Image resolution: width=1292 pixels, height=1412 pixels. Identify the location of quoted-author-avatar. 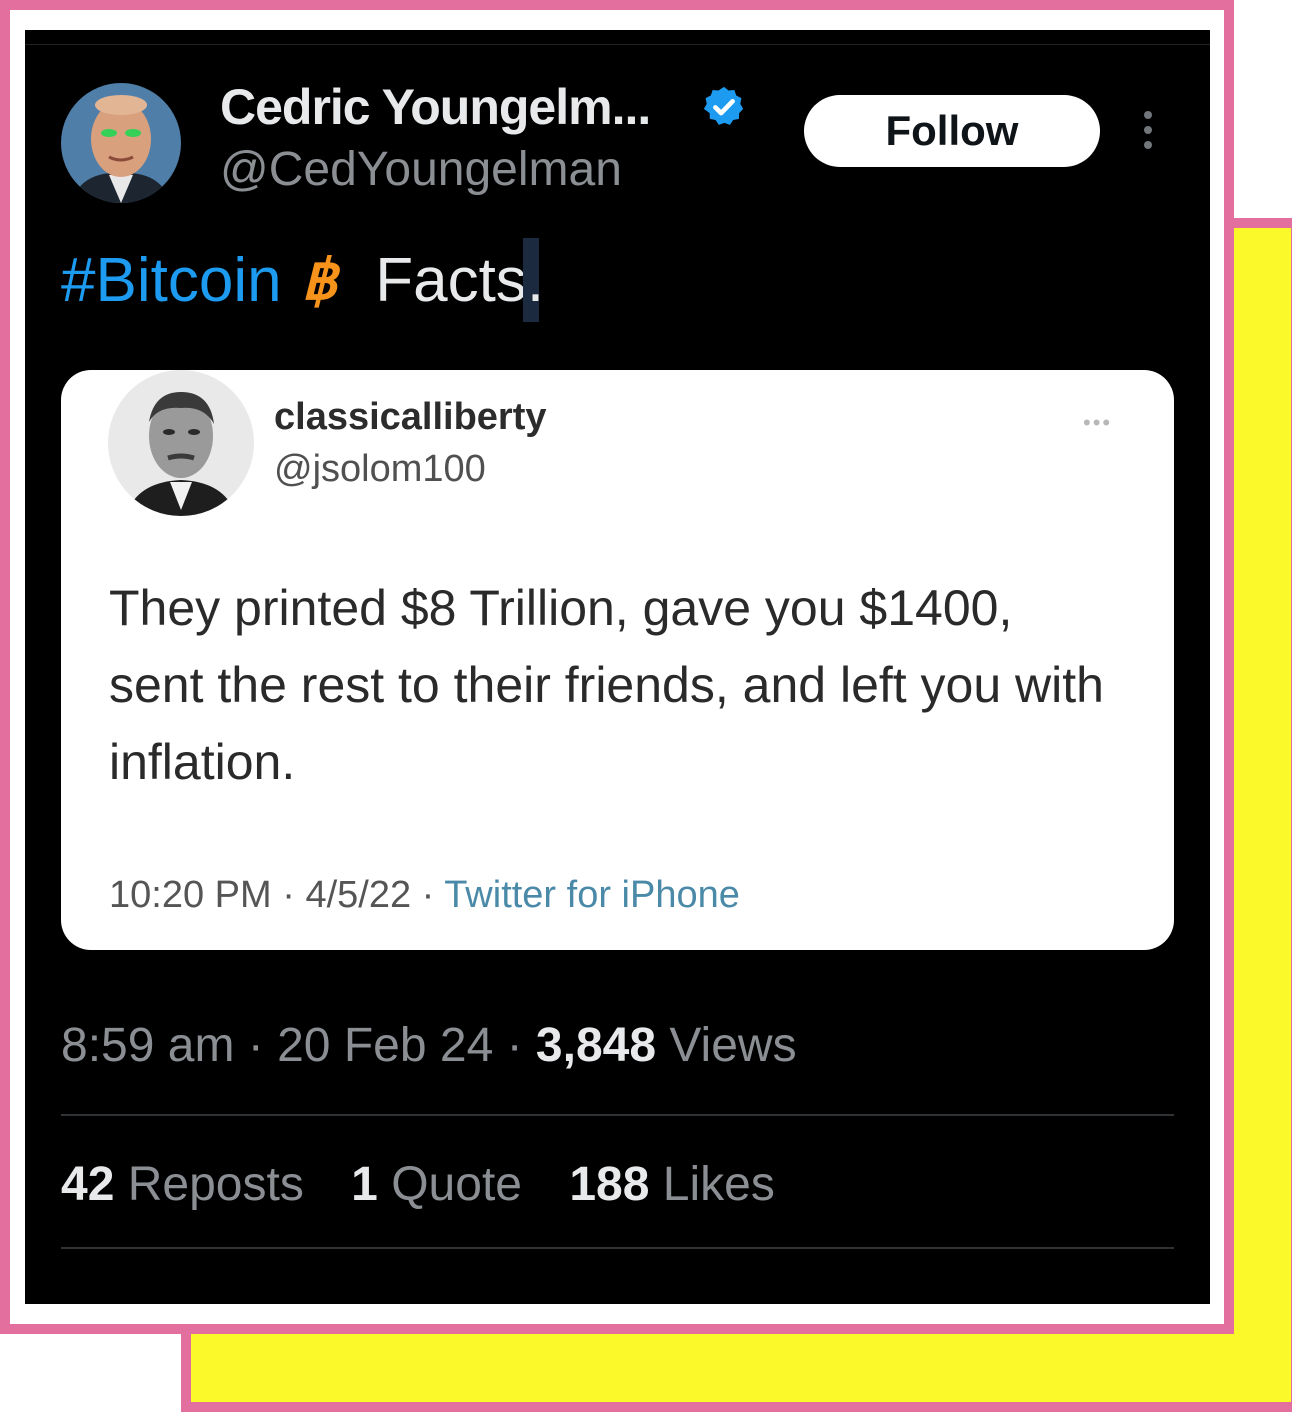
(181, 443).